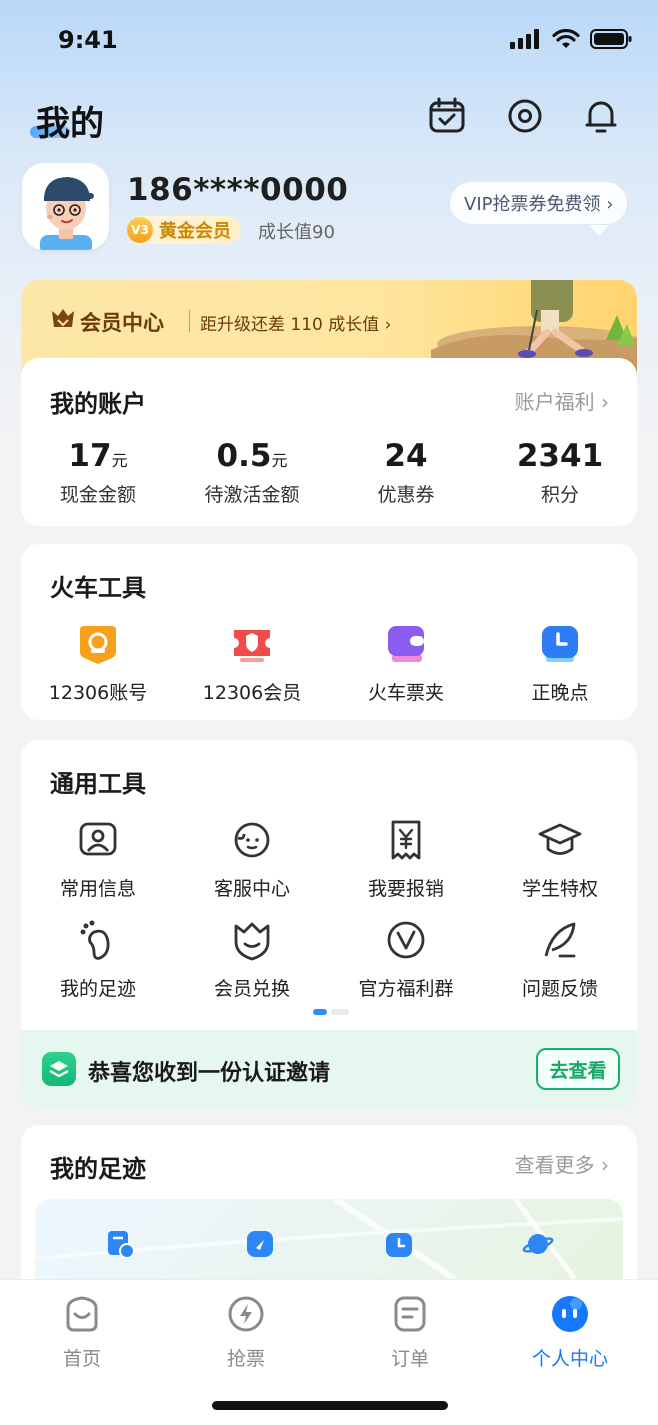 The image size is (658, 1425). I want to click on footprint-icon, so click(95, 940).